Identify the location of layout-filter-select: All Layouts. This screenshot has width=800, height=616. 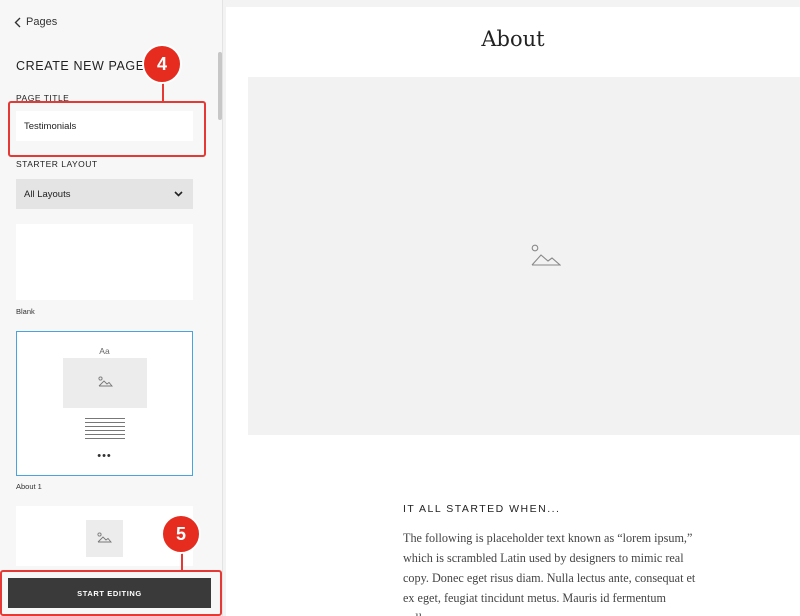
(104, 194).